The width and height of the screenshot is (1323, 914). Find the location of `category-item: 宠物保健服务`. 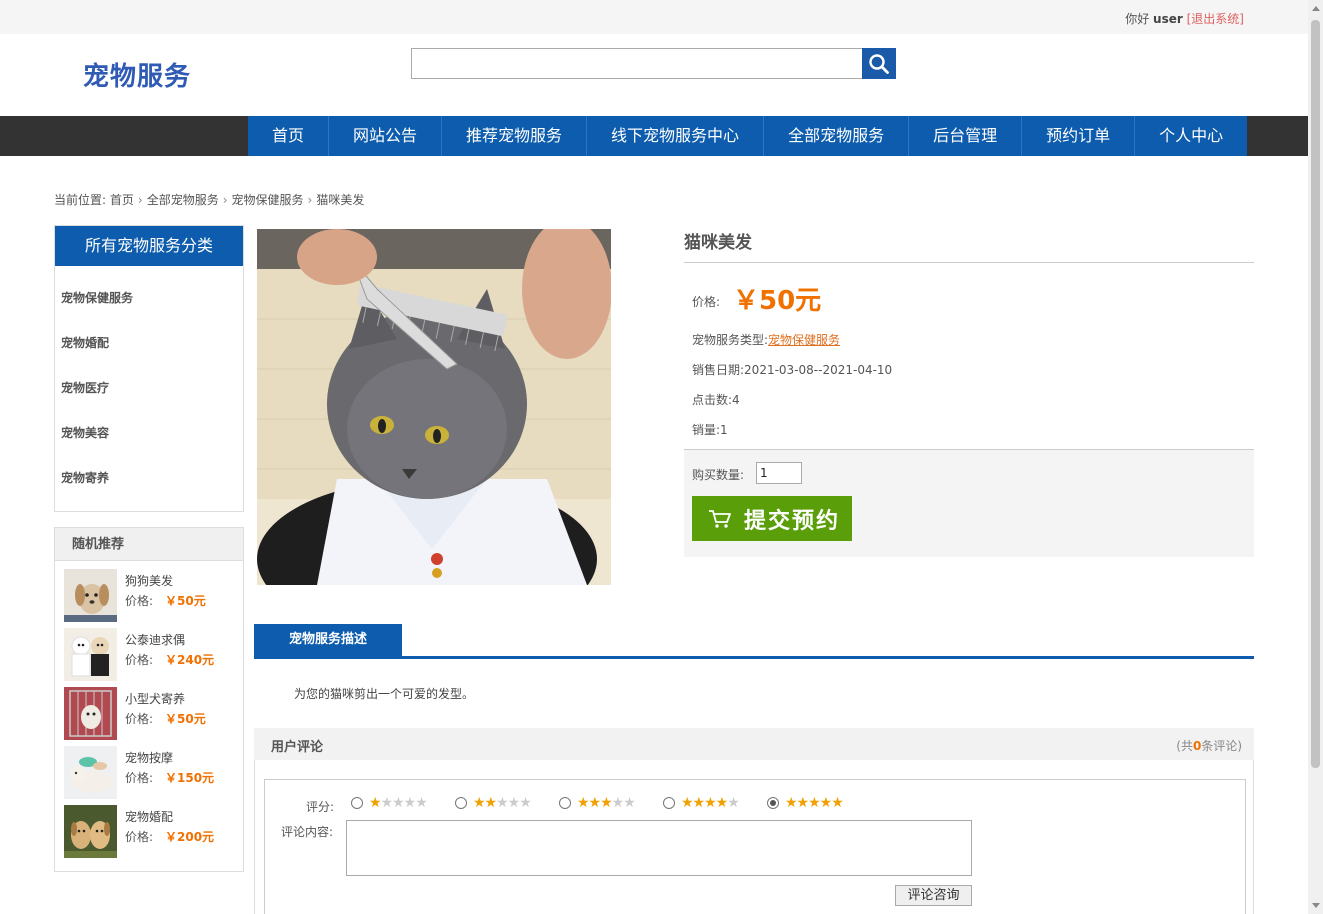

category-item: 宠物保健服务 is located at coordinates (149, 310).